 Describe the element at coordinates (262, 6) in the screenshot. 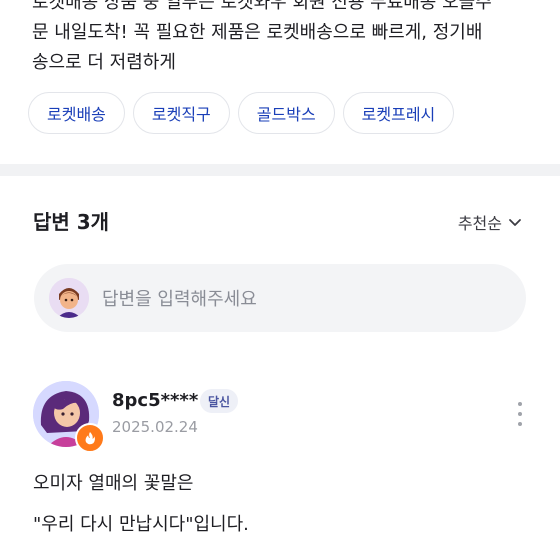

I see `ad-line-0: 로켓배송 상품 중 일부는 로켓와우 회원 전용 무료배송 오늘주` at that location.